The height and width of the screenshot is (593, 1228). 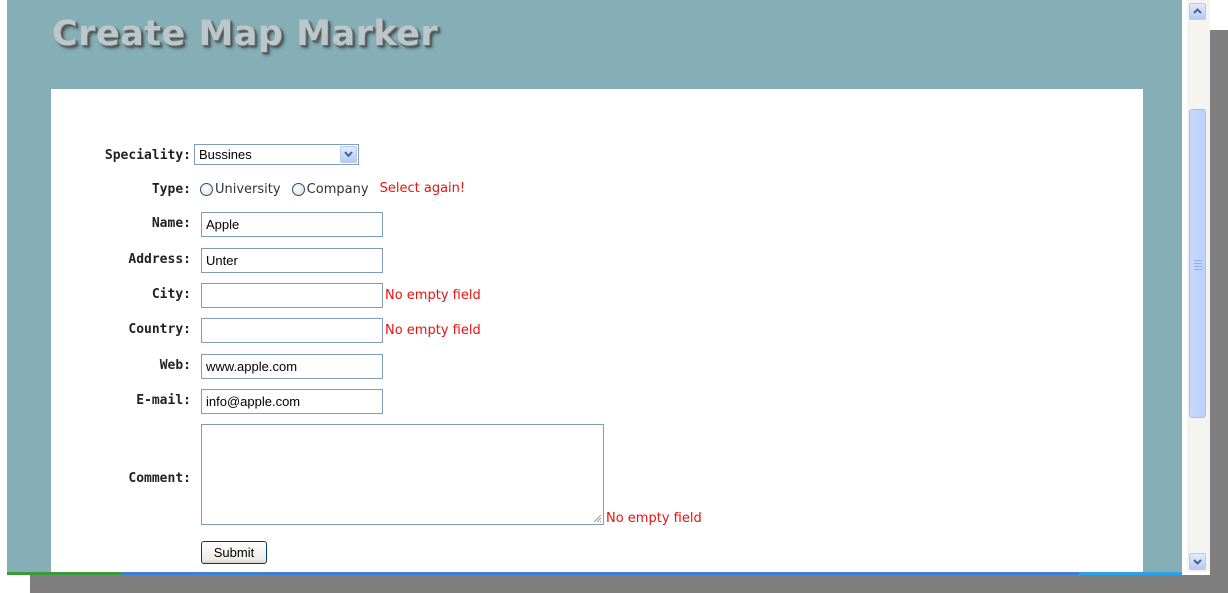 I want to click on address-input, so click(x=292, y=260).